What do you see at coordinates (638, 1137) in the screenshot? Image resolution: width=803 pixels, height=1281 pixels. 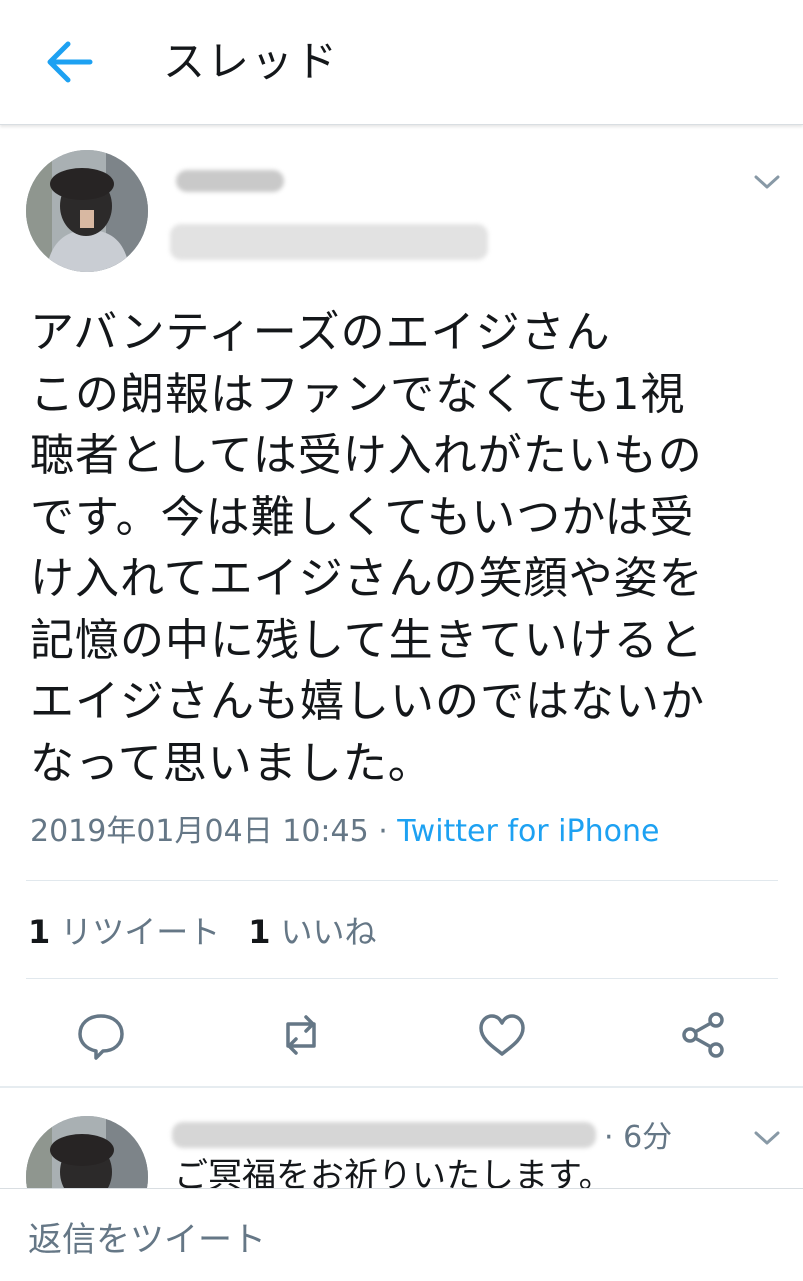 I see `reply-time: · 6分` at bounding box center [638, 1137].